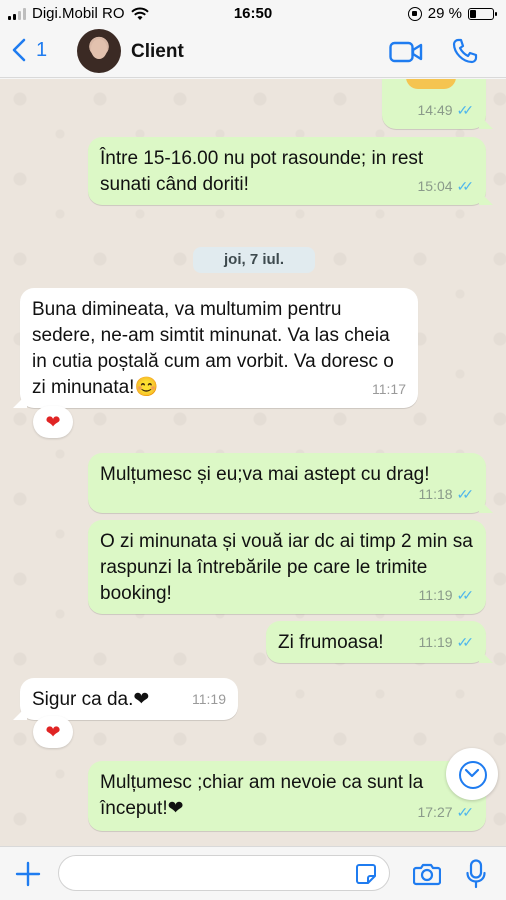 The width and height of the screenshot is (506, 900). I want to click on message-meta: 11:18 ✓✓, so click(446, 494).